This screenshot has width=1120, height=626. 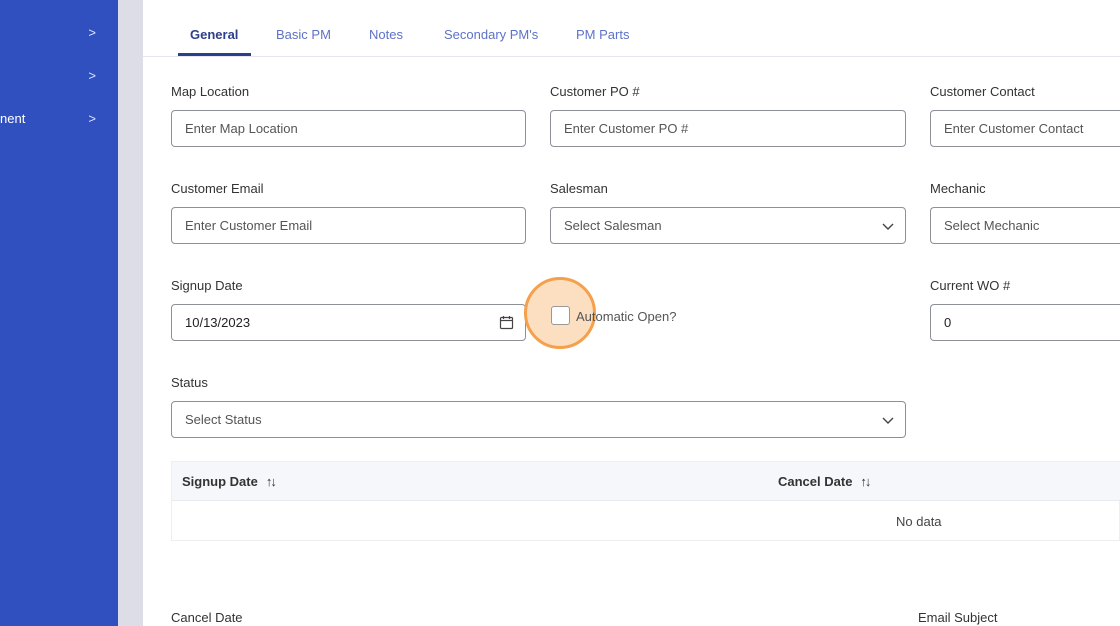 What do you see at coordinates (970, 285) in the screenshot?
I see `current-wo-label: Current WO #` at bounding box center [970, 285].